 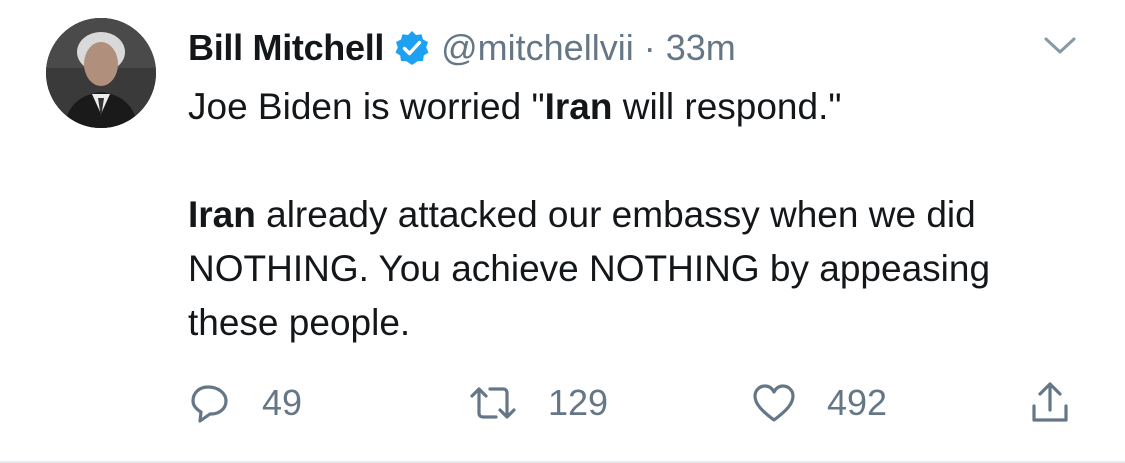 I want to click on tweet-header: Bill Mitchell @mitchellvii · 33m, so click(x=462, y=48).